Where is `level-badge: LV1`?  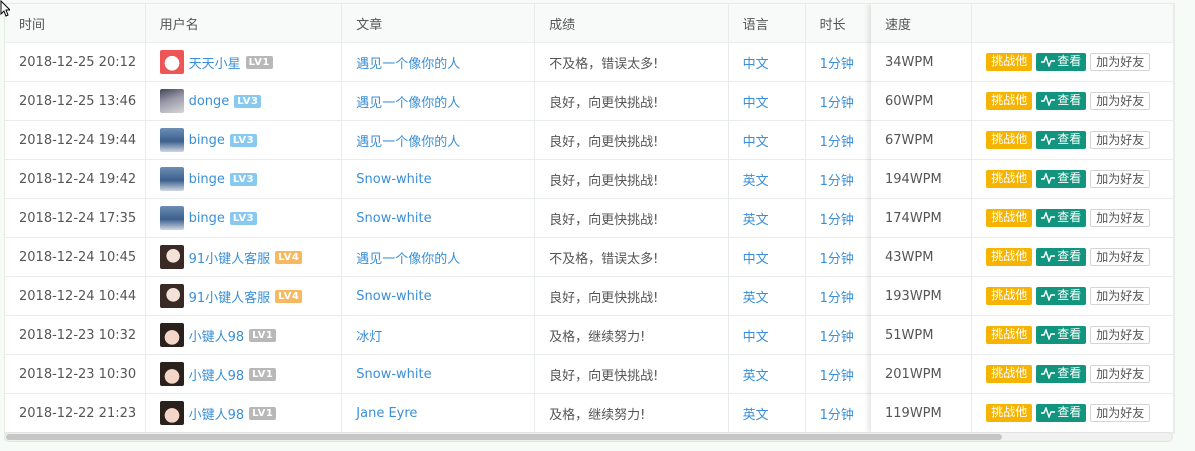 level-badge: LV1 is located at coordinates (263, 413).